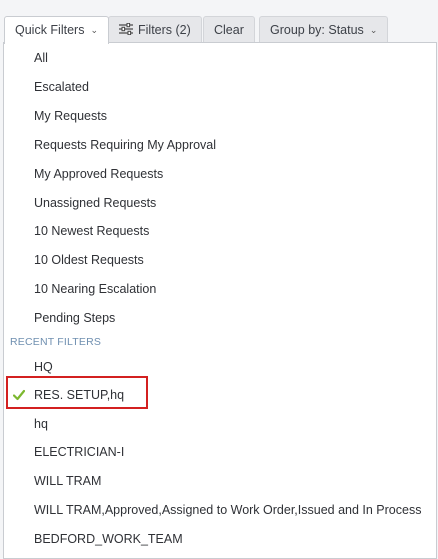 This screenshot has height=559, width=438. I want to click on menu-item-escalated: Escalated, so click(61, 87).